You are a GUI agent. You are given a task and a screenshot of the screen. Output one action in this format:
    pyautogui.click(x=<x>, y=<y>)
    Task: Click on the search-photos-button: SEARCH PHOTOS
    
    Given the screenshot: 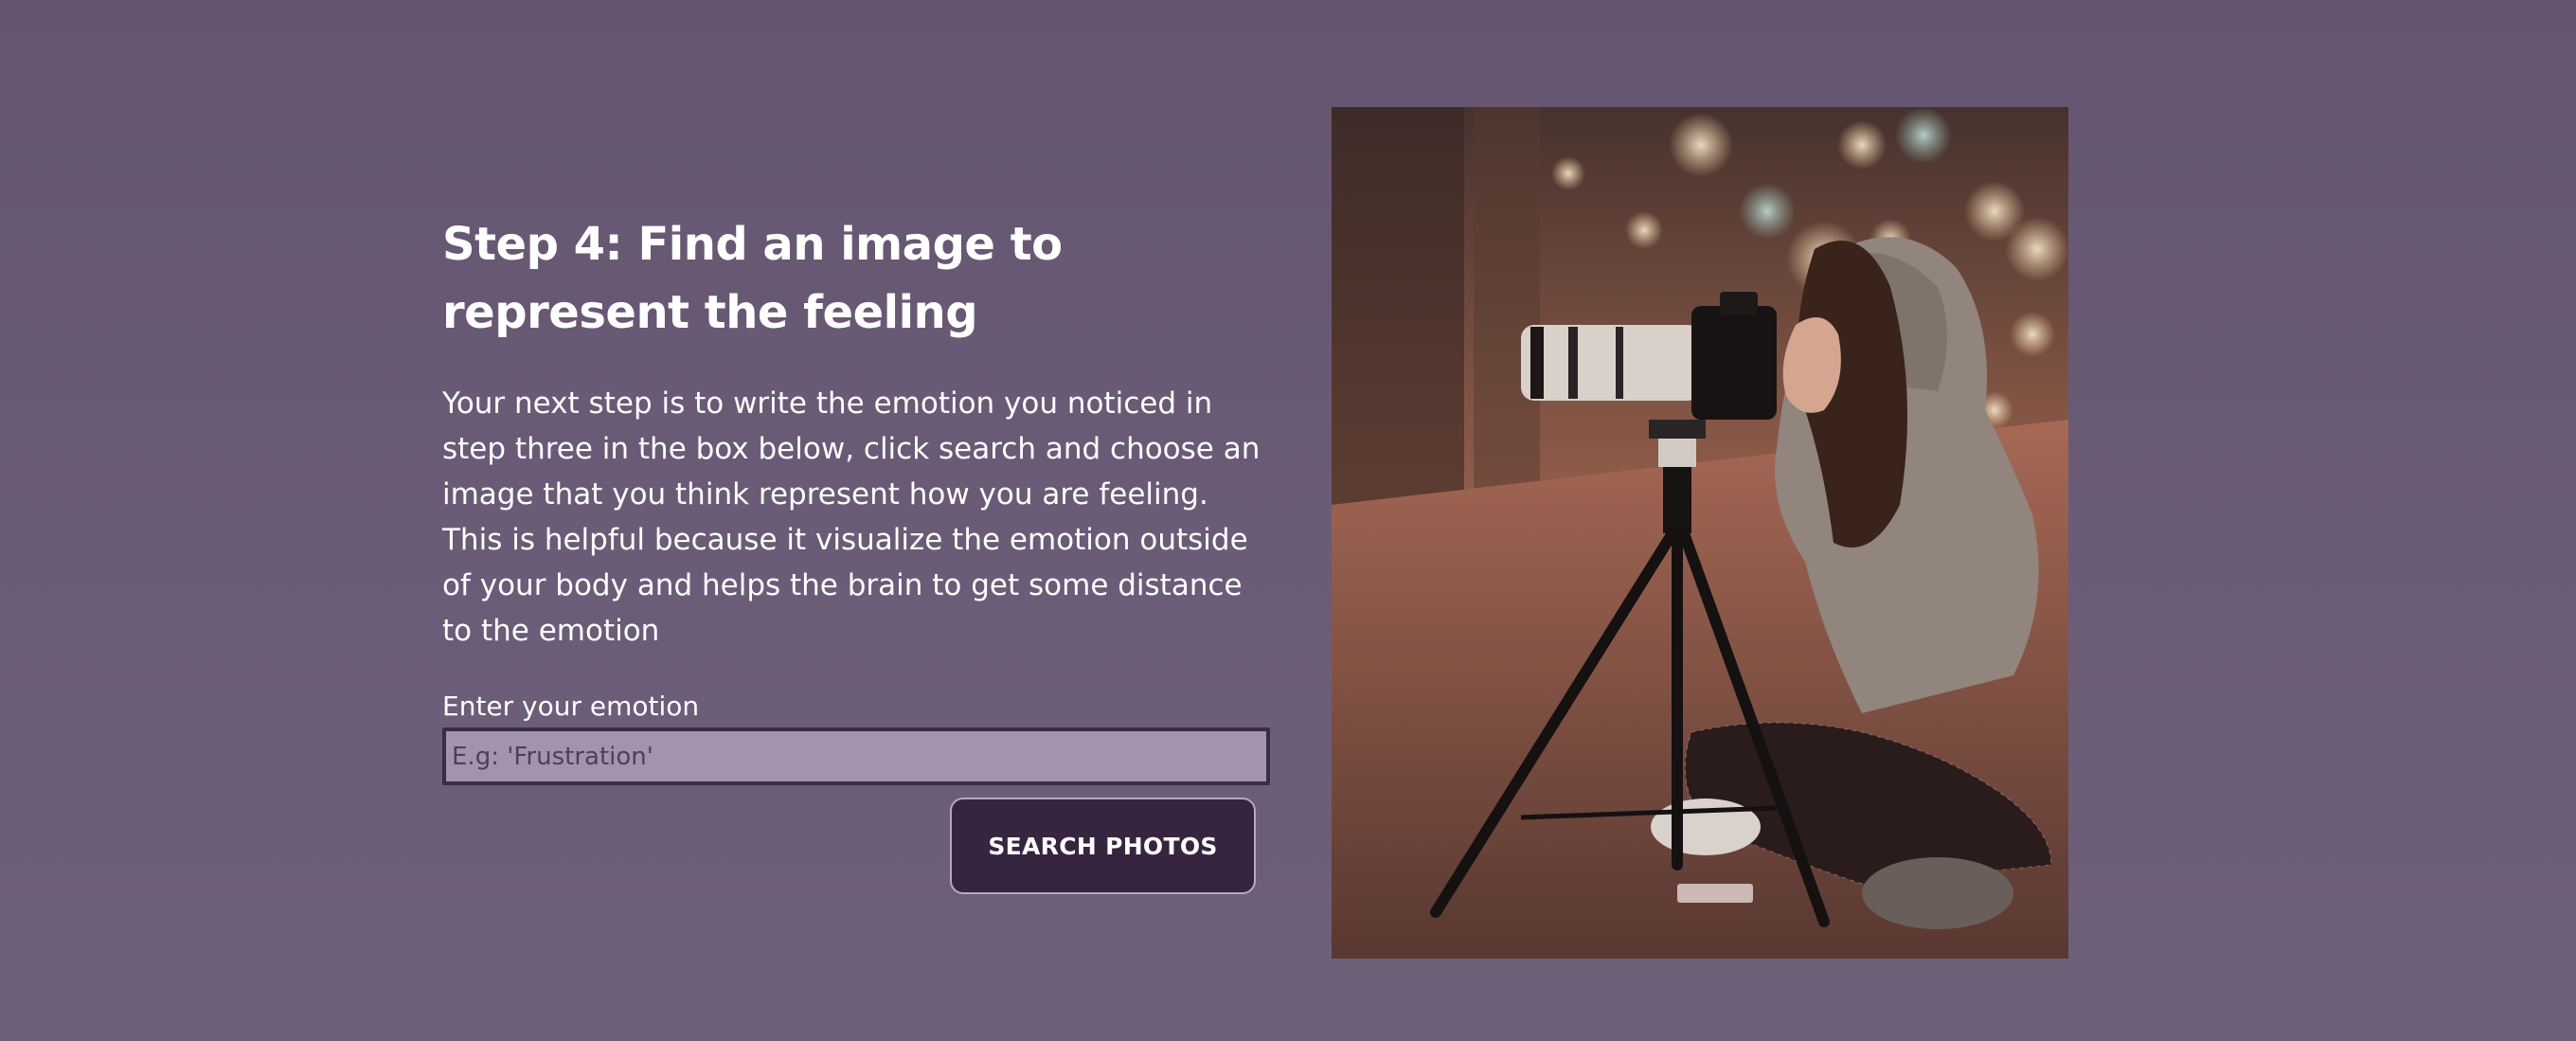 What is the action you would take?
    pyautogui.click(x=1103, y=846)
    